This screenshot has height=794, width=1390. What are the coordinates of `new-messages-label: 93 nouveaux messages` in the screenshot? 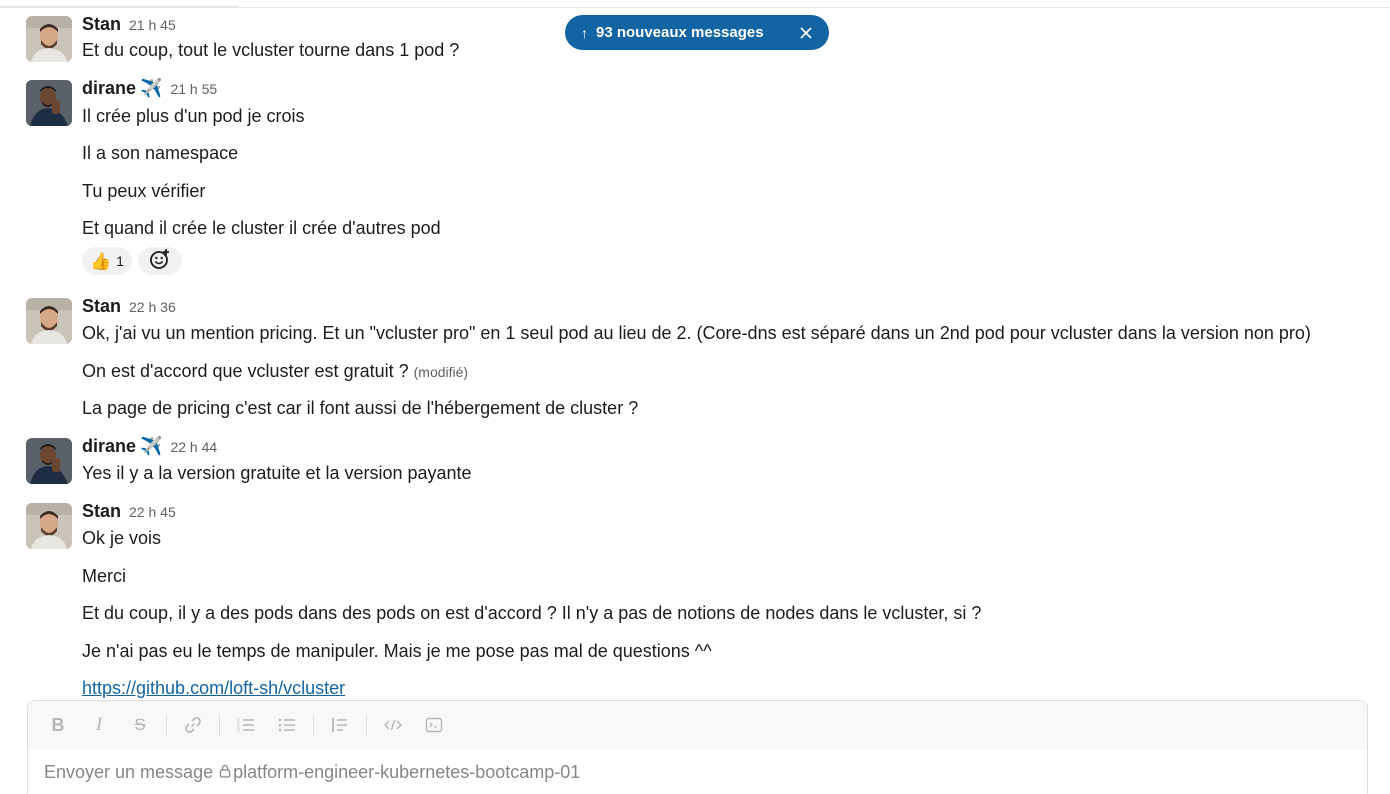 It's located at (680, 32).